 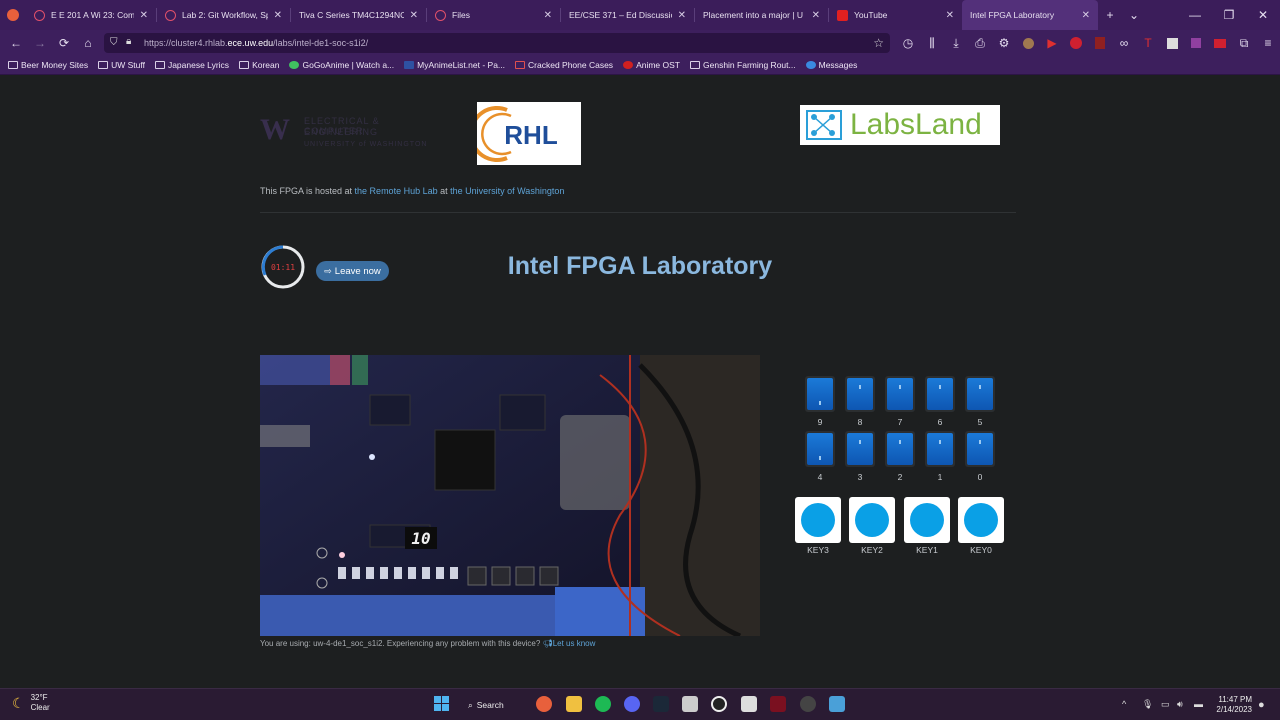 What do you see at coordinates (574, 643) in the screenshot?
I see `let-us-know-link: Let us know` at bounding box center [574, 643].